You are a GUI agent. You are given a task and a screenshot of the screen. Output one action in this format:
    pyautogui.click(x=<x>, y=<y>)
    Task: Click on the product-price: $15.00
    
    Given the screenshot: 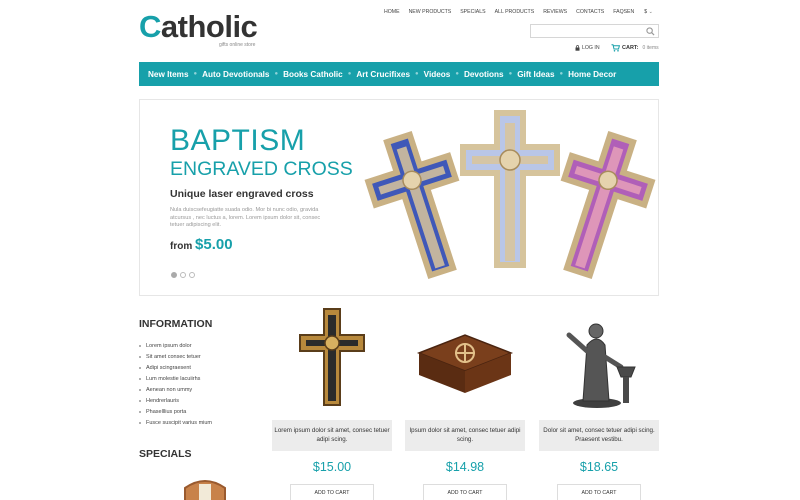 What is the action you would take?
    pyautogui.click(x=332, y=467)
    